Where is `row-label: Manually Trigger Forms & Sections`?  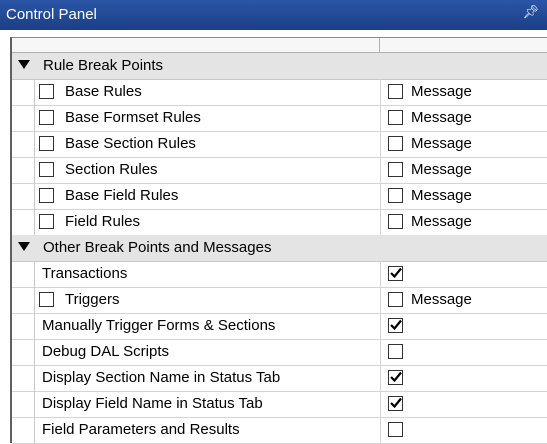 row-label: Manually Trigger Forms & Sections is located at coordinates (159, 325).